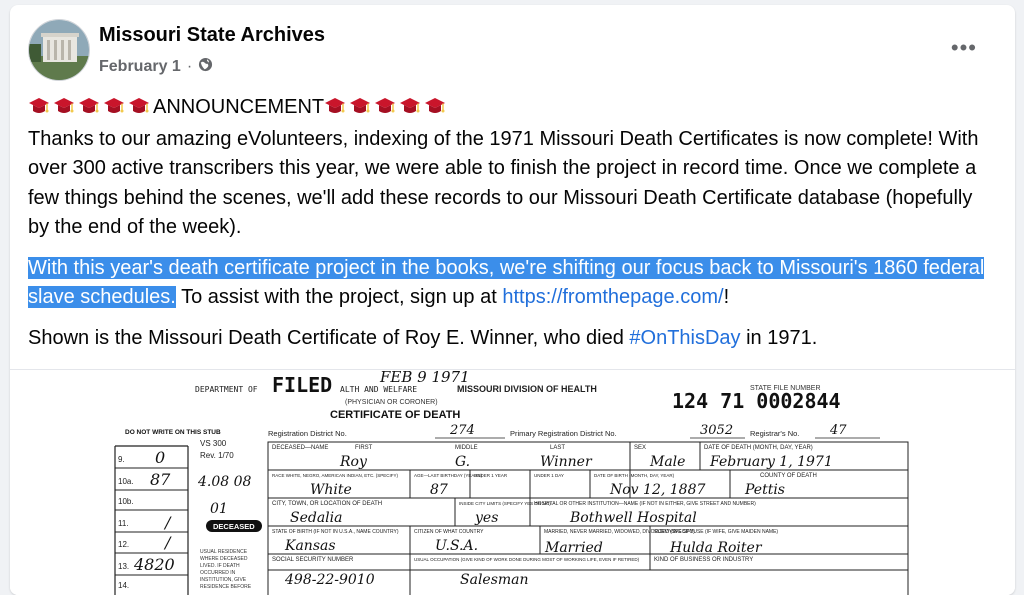 The width and height of the screenshot is (1024, 595). I want to click on cert-reg-district-label: Registration District No., so click(307, 433).